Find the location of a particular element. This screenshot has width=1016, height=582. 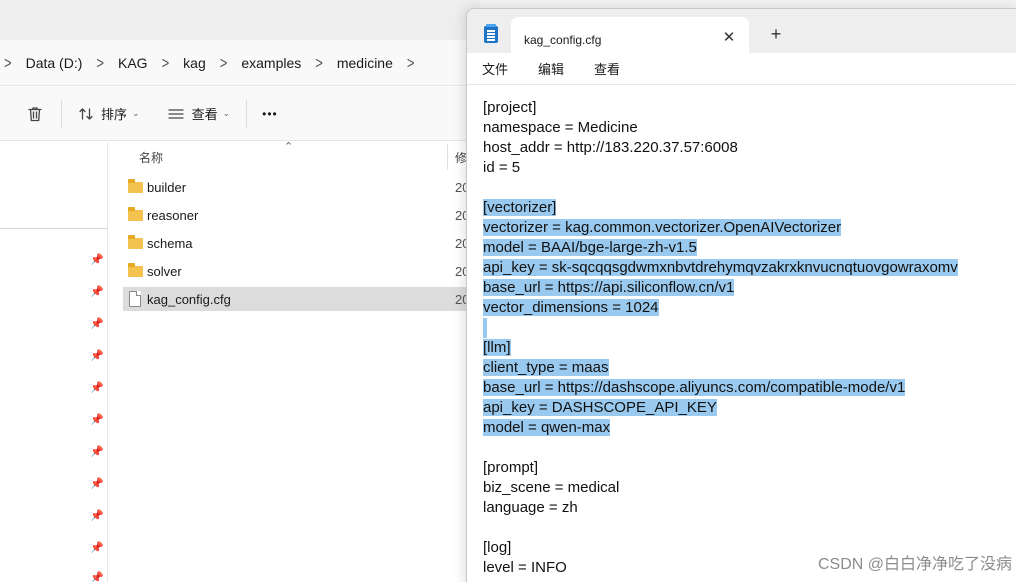

line-text: id = 5 is located at coordinates (502, 167).